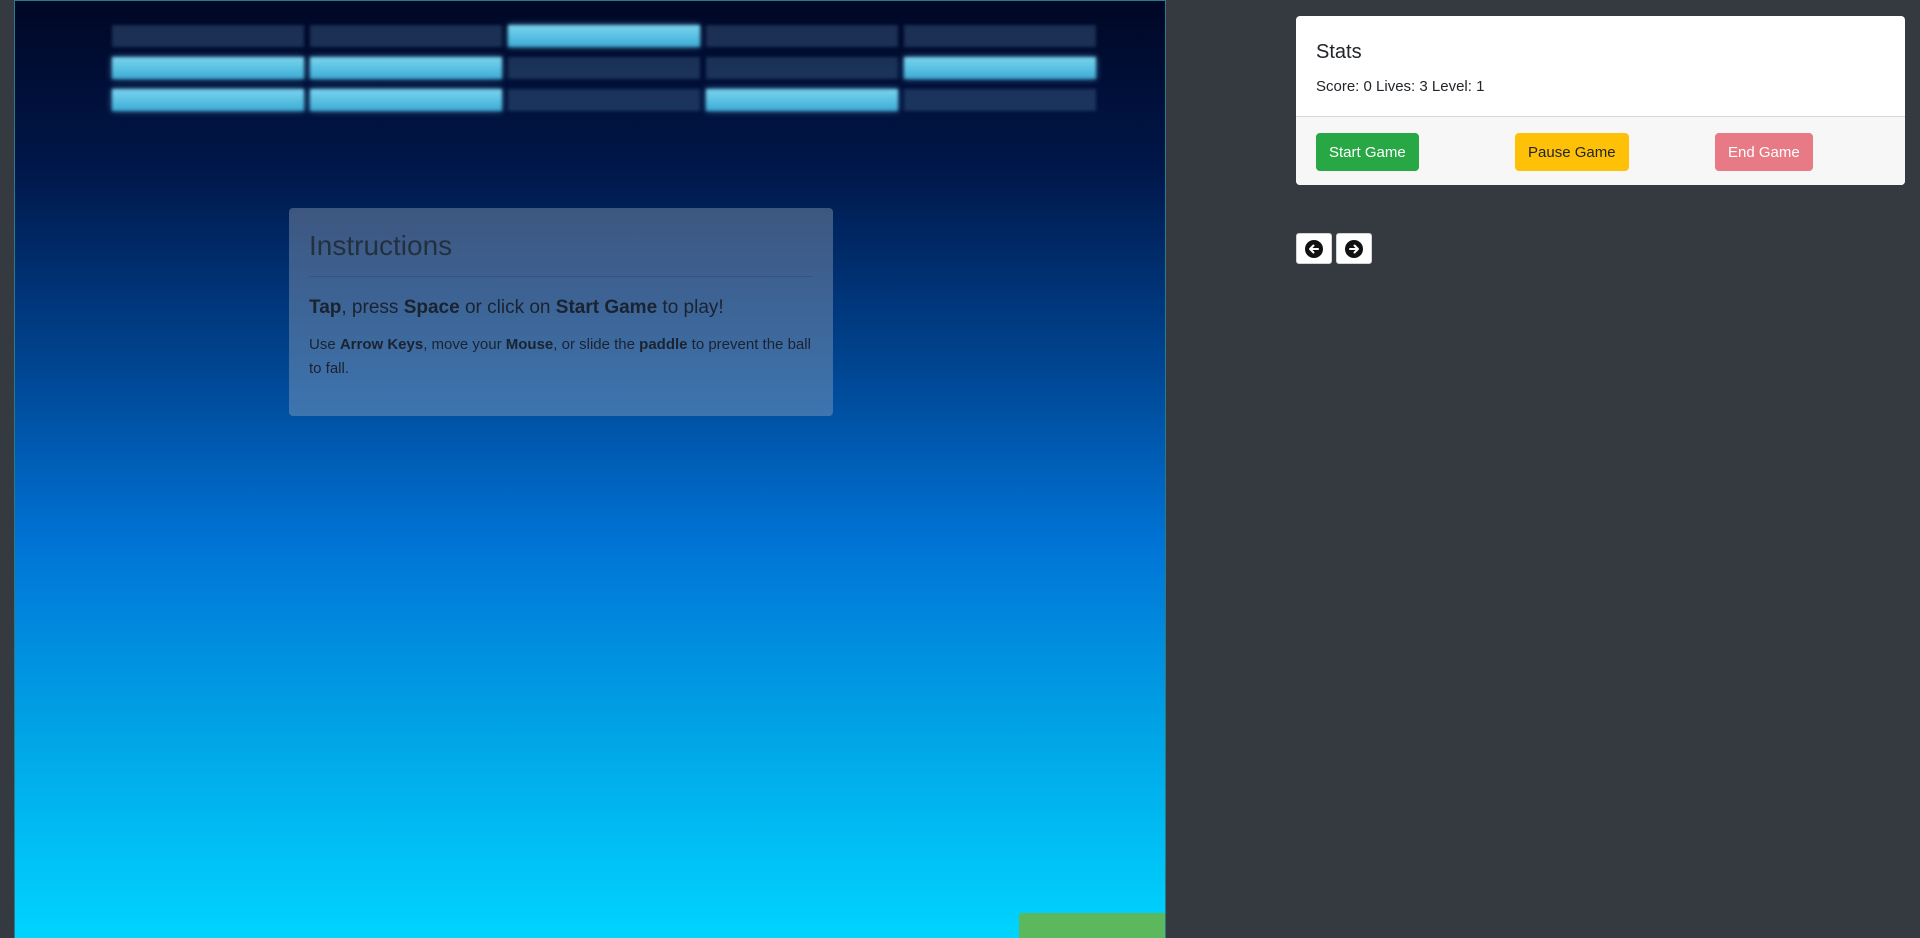 The image size is (1920, 938). I want to click on next-button, so click(1354, 248).